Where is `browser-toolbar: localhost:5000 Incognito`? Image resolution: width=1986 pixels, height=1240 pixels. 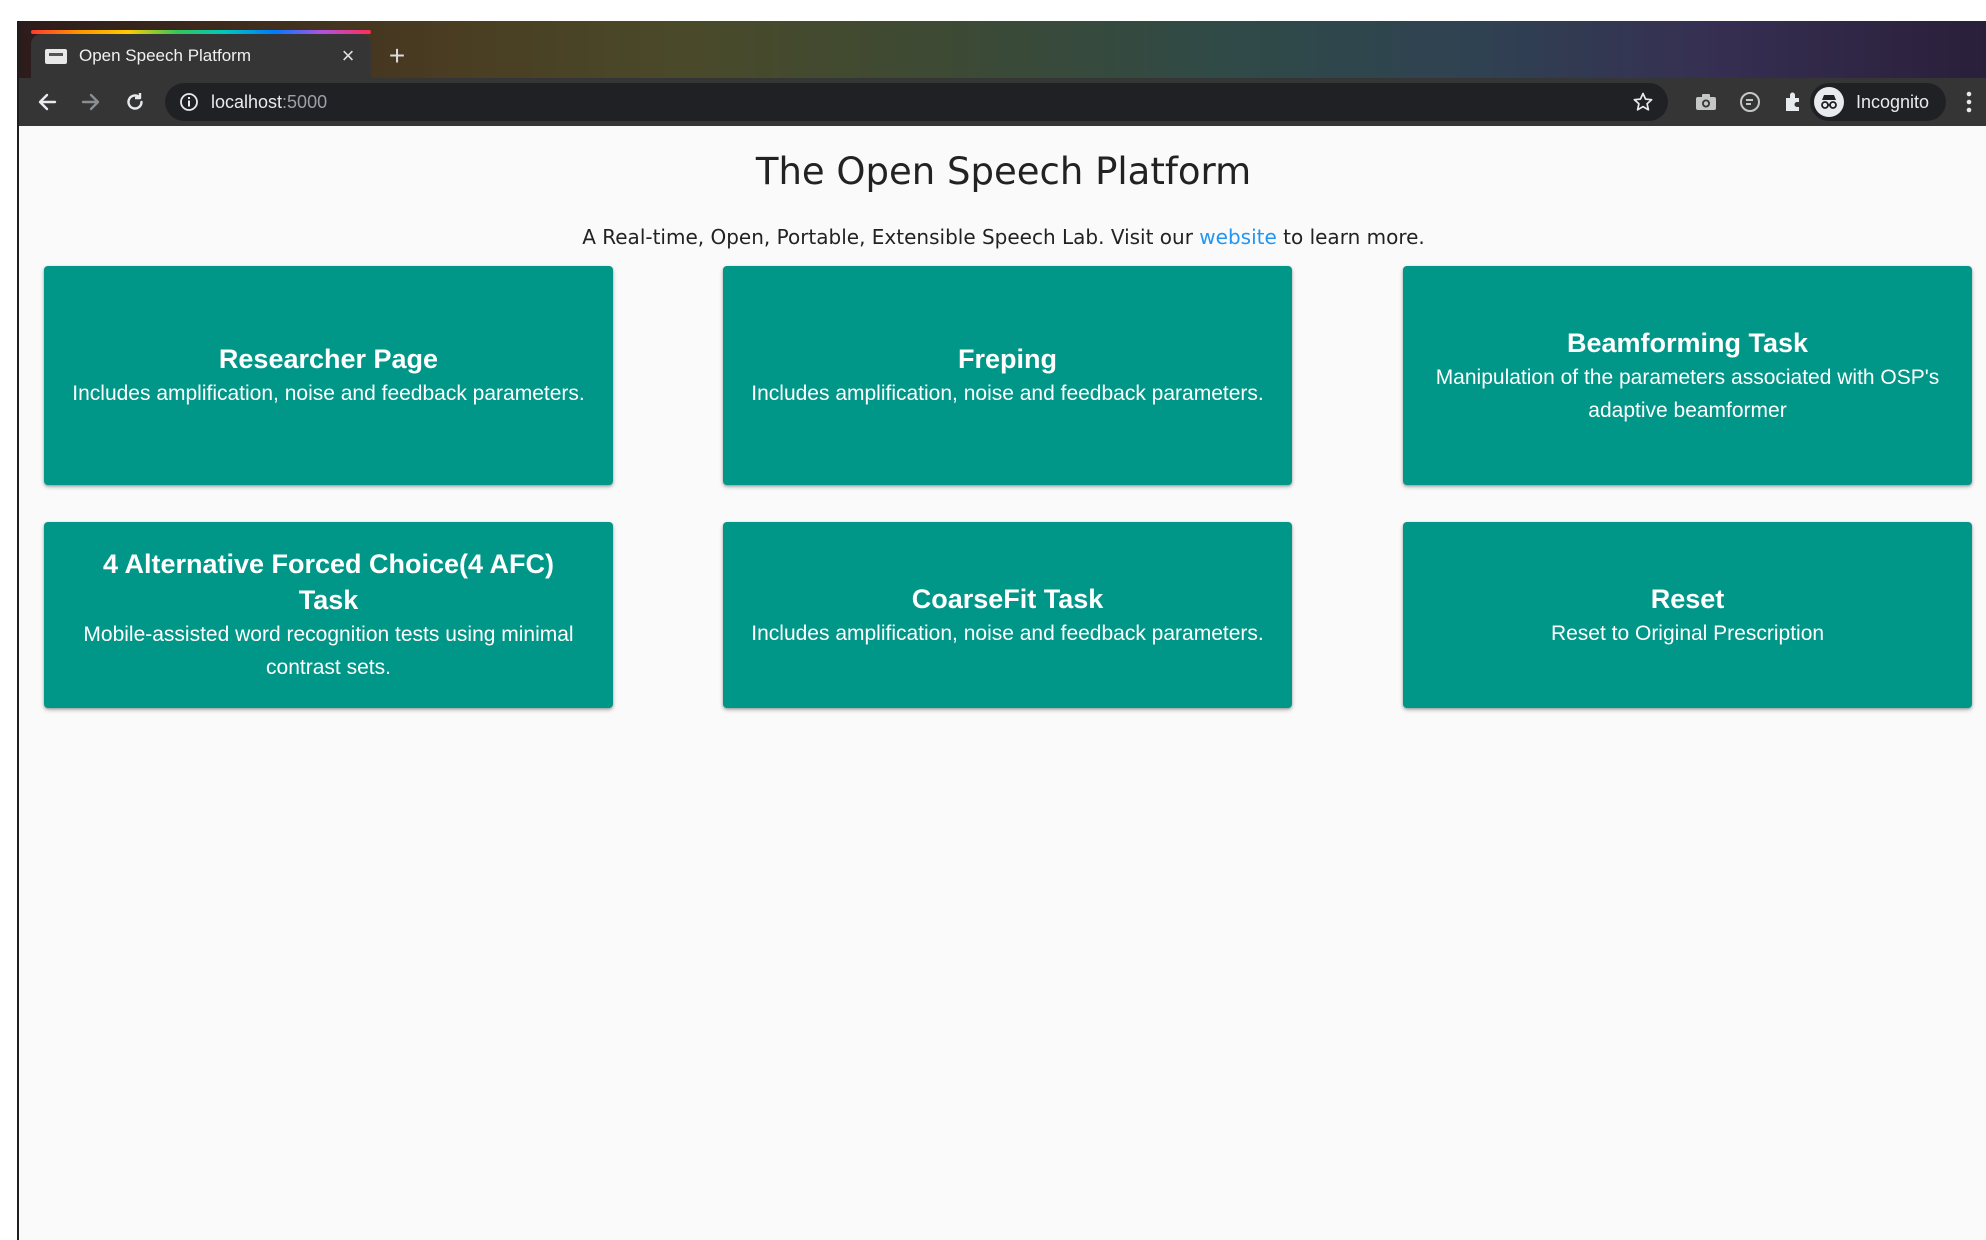
browser-toolbar: localhost:5000 Incognito is located at coordinates (1002, 102).